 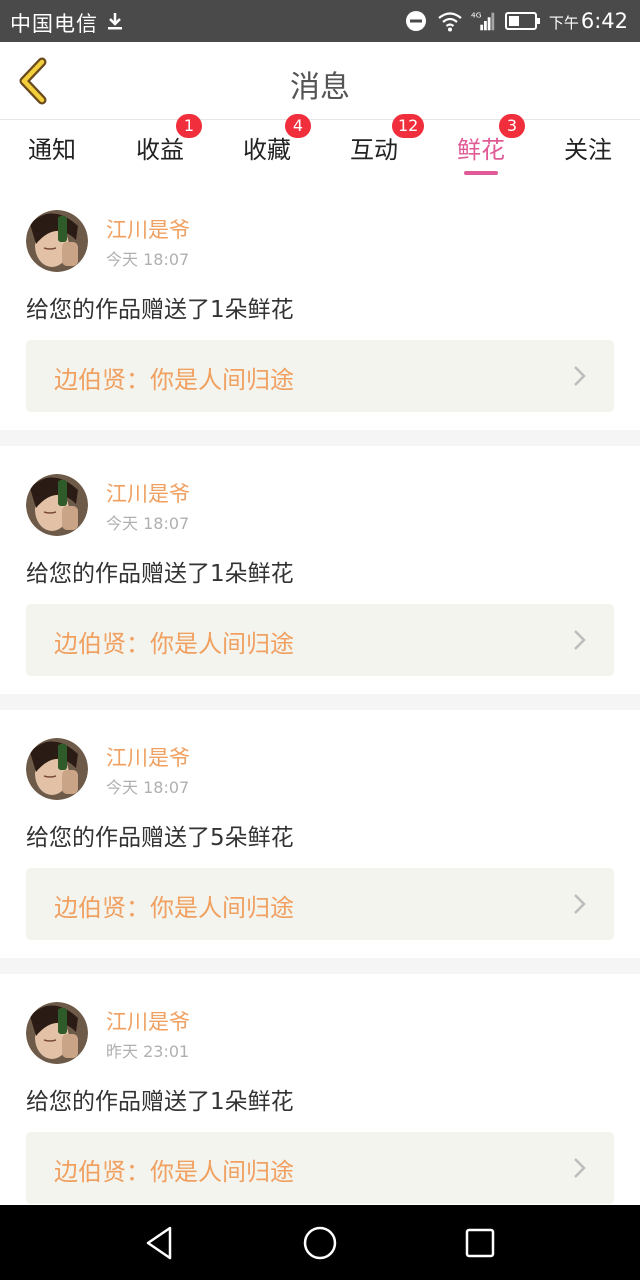 I want to click on message-text: 给您的作品赠送了5朵鲜花, so click(x=160, y=838).